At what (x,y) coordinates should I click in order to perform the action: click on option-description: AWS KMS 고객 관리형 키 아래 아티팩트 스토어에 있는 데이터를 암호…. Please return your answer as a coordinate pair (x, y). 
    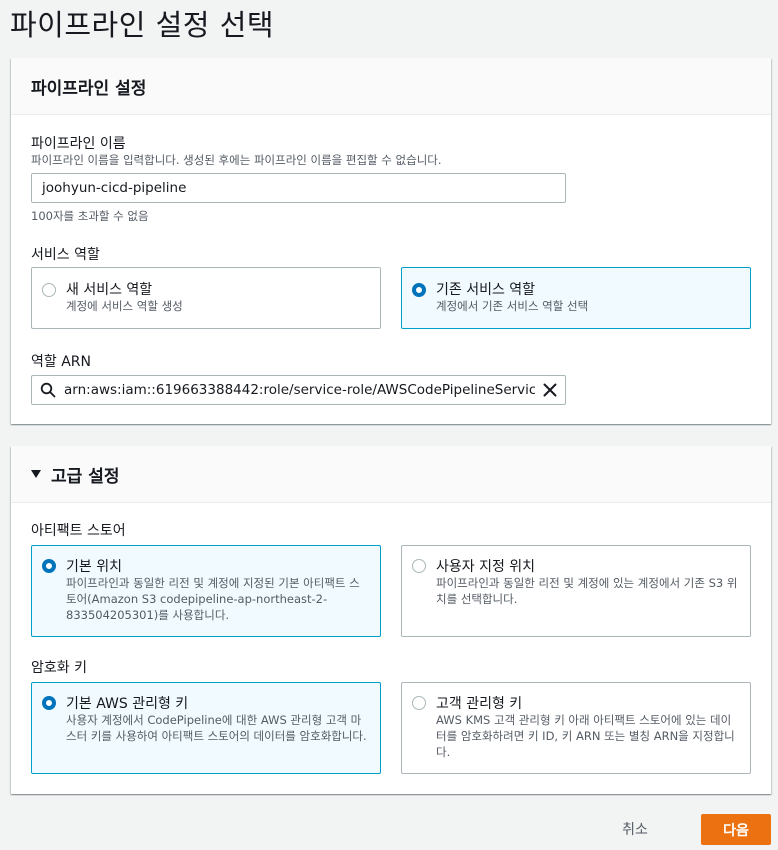
    Looking at the image, I should click on (585, 736).